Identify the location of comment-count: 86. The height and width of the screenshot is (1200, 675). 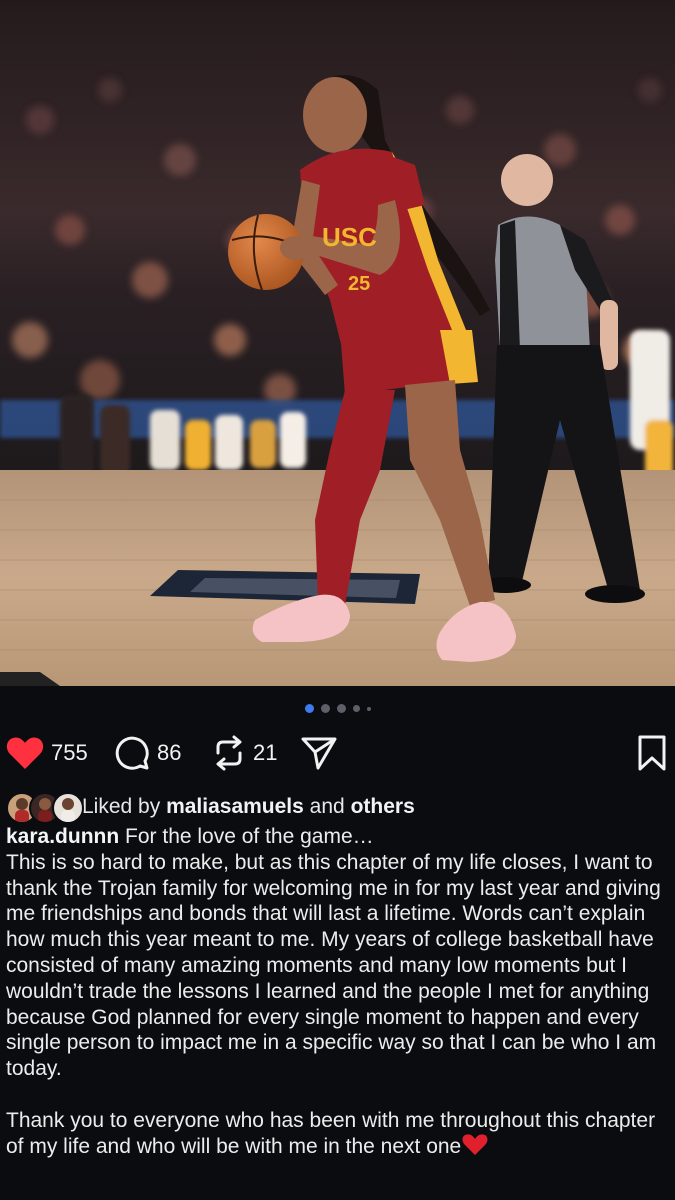
(169, 752).